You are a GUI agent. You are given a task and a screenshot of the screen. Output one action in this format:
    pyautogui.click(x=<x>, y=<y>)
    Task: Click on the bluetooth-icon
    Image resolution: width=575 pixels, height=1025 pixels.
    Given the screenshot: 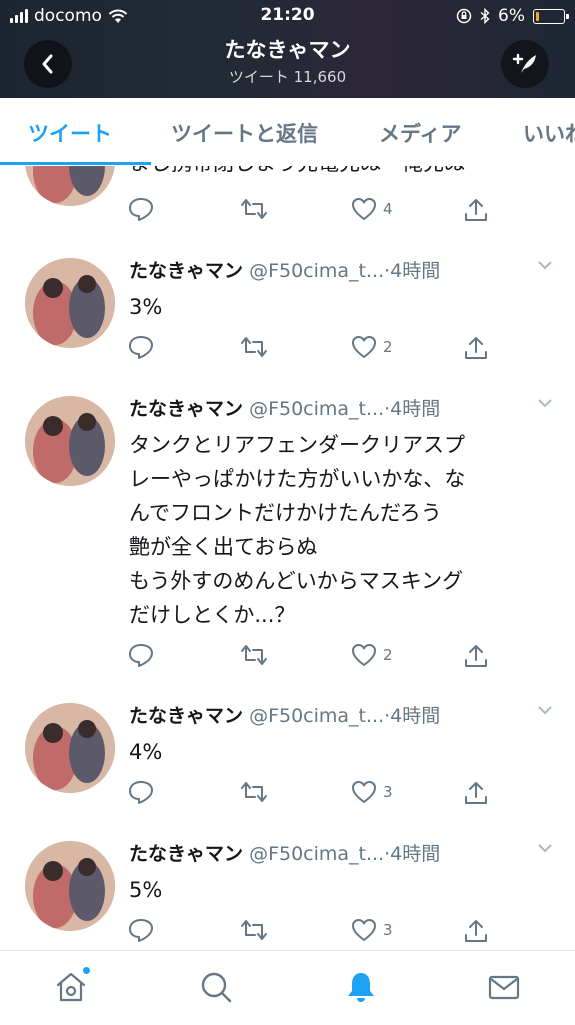 What is the action you would take?
    pyautogui.click(x=485, y=16)
    